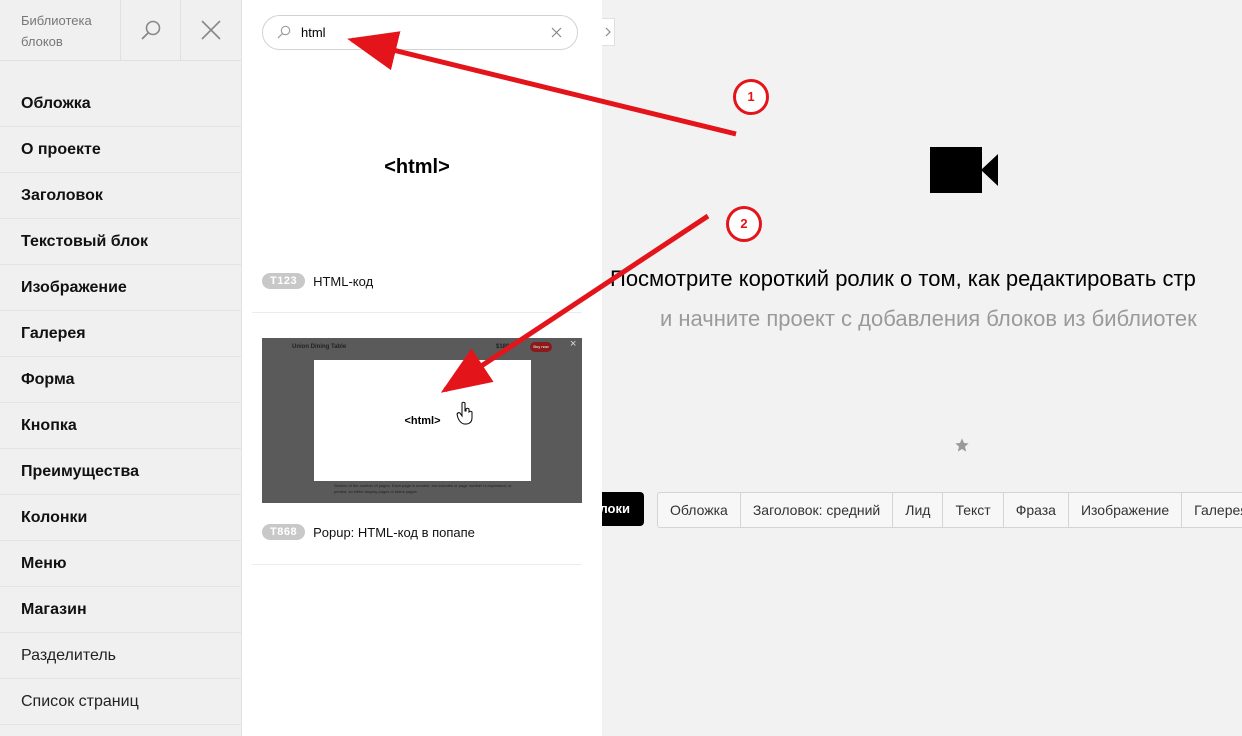  I want to click on annotation-marker-1: 1, so click(751, 97).